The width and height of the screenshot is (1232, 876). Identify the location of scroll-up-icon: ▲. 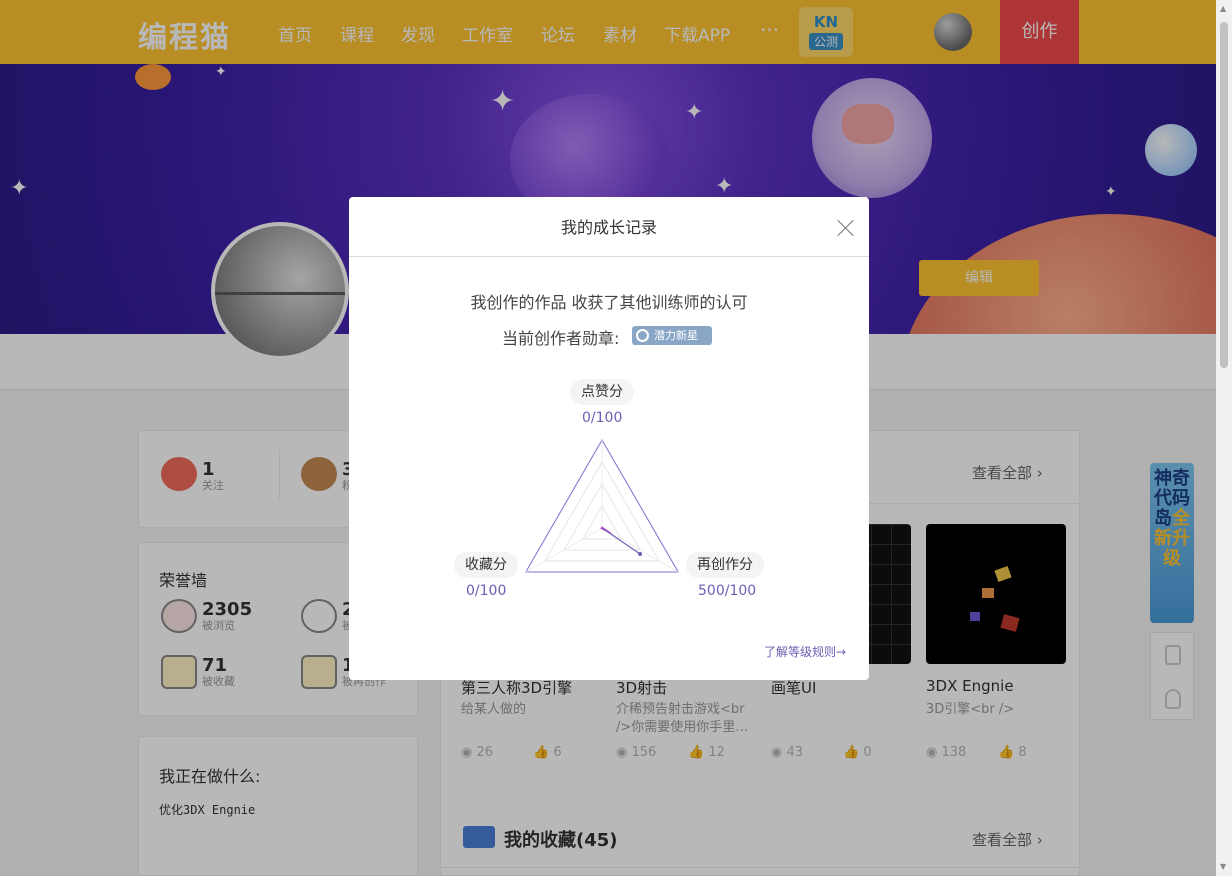
(1223, 8).